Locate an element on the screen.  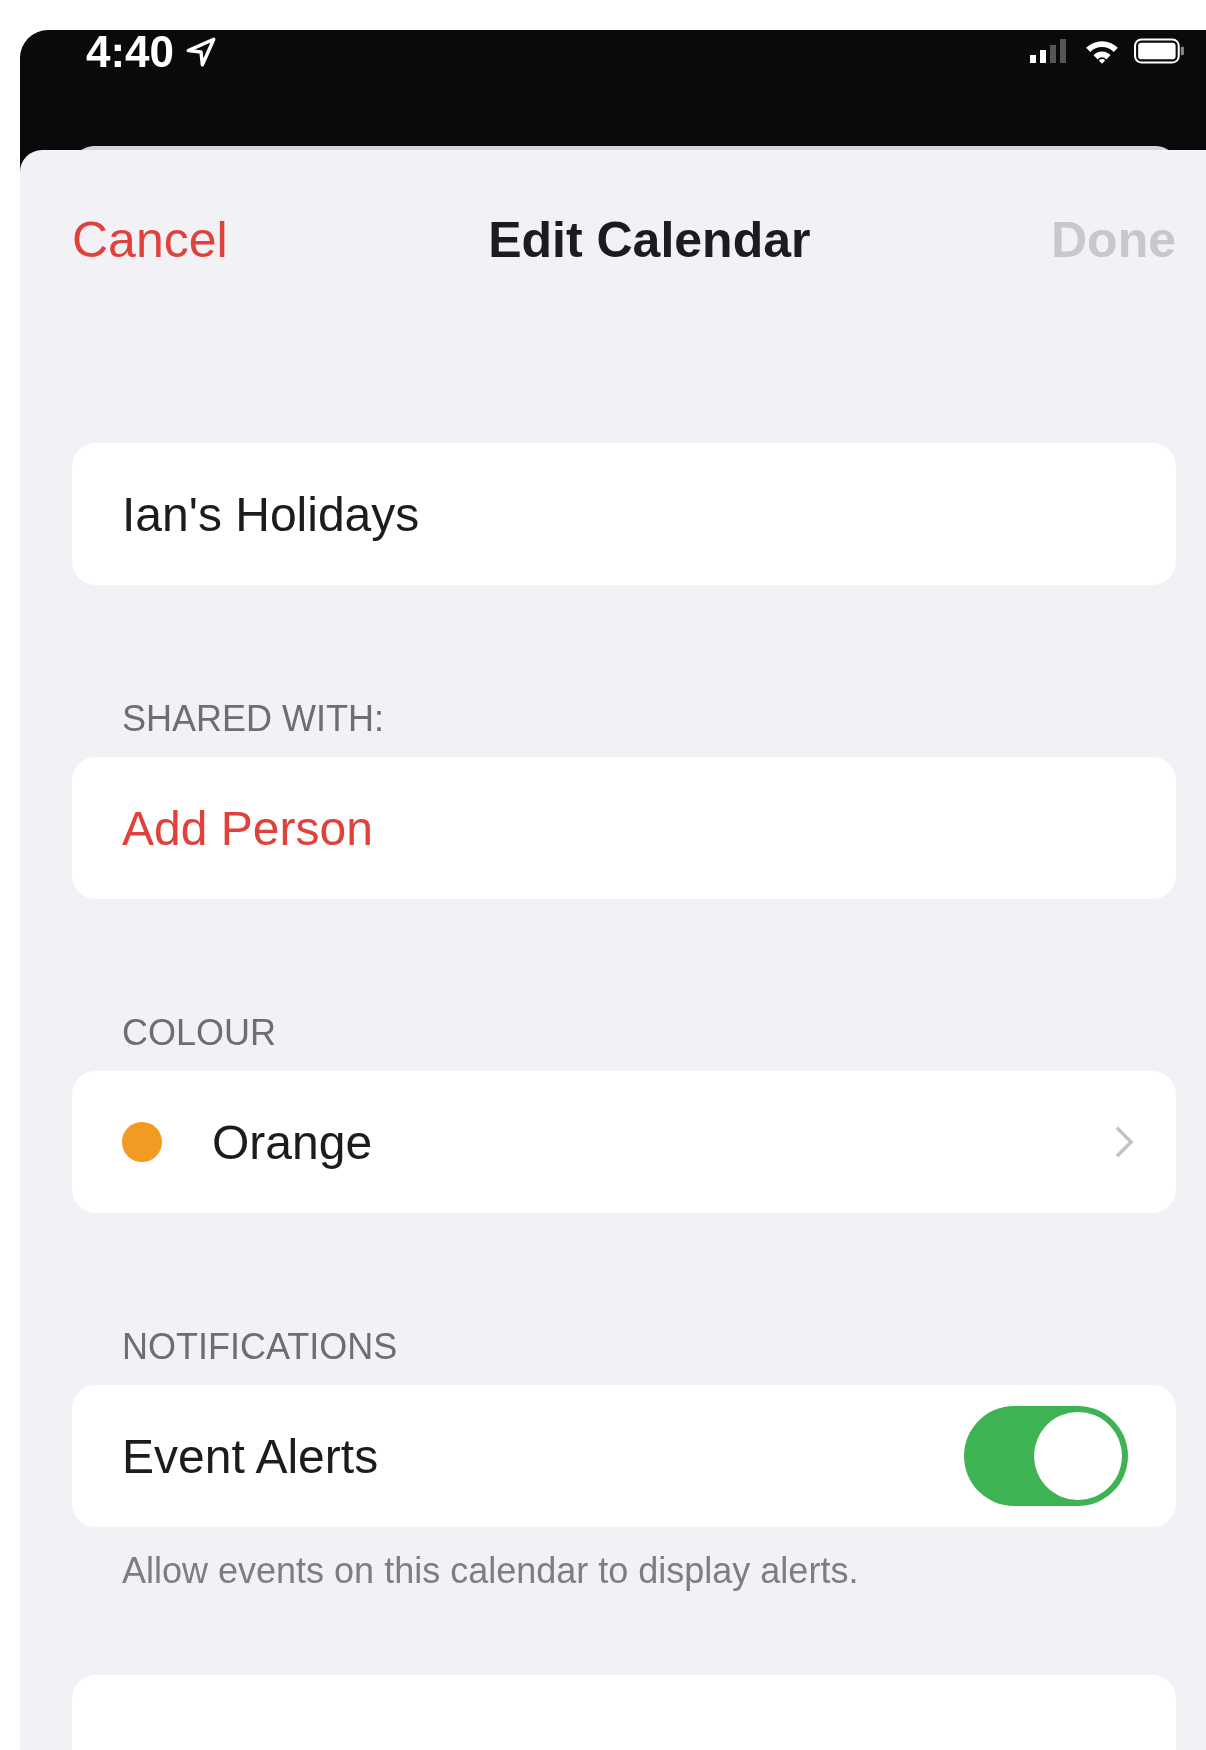
section-header: COLOUR is located at coordinates (199, 1033).